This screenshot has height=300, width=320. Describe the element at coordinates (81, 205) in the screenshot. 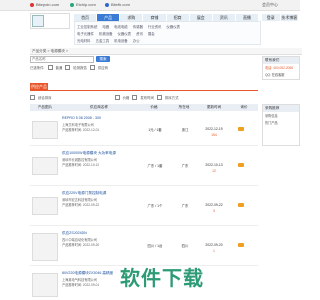

I see `product-meta: 产品推荐时间: 2022-09-22` at that location.